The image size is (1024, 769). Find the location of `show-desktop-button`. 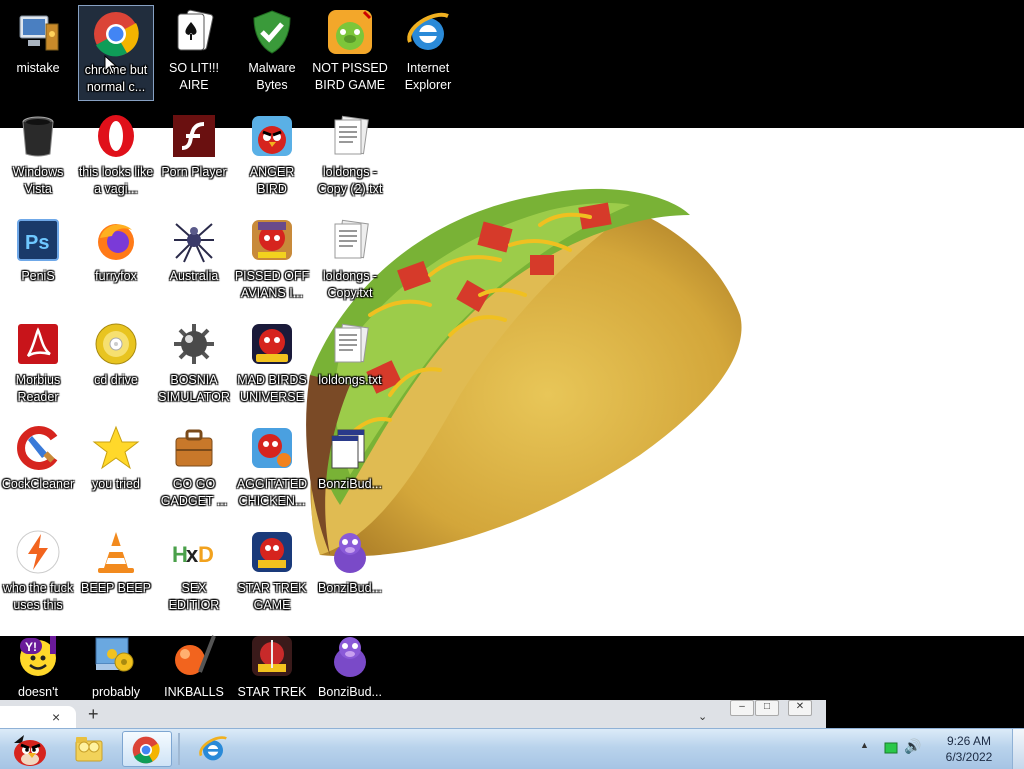

show-desktop-button is located at coordinates (1018, 749).